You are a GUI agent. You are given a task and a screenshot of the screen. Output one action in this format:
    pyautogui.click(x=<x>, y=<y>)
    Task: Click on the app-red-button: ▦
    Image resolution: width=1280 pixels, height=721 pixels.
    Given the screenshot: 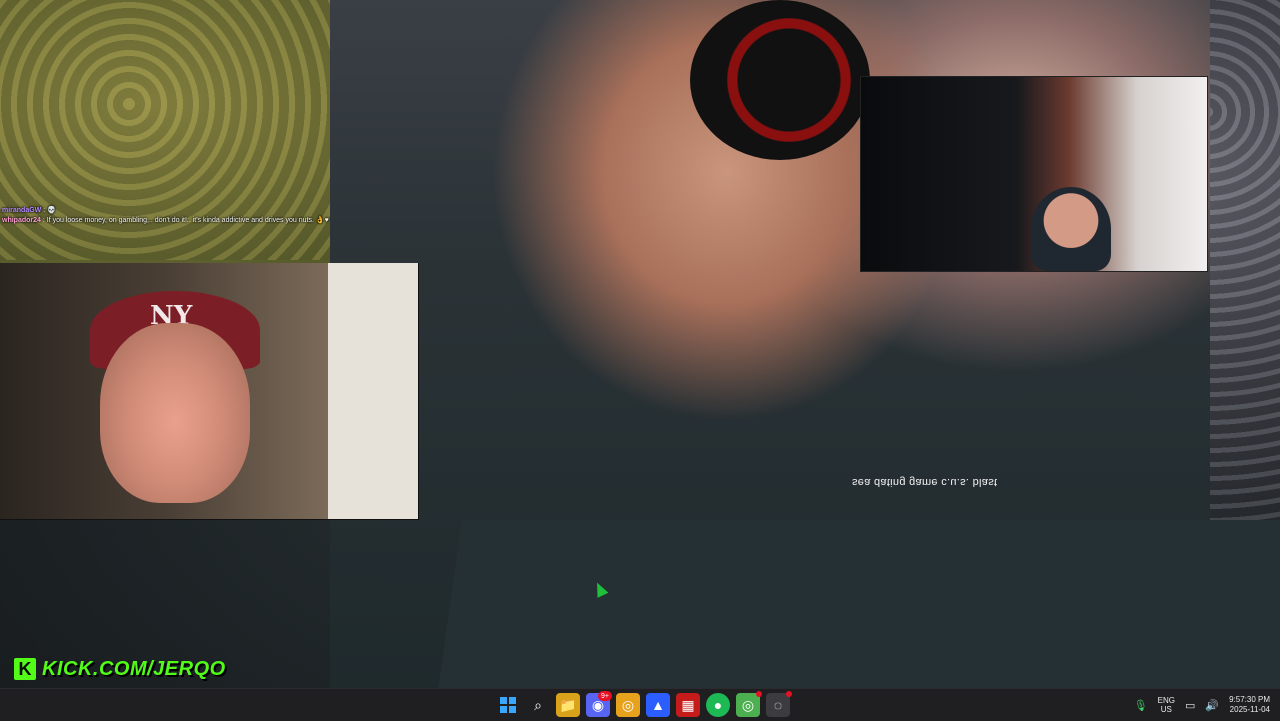 What is the action you would take?
    pyautogui.click(x=688, y=705)
    